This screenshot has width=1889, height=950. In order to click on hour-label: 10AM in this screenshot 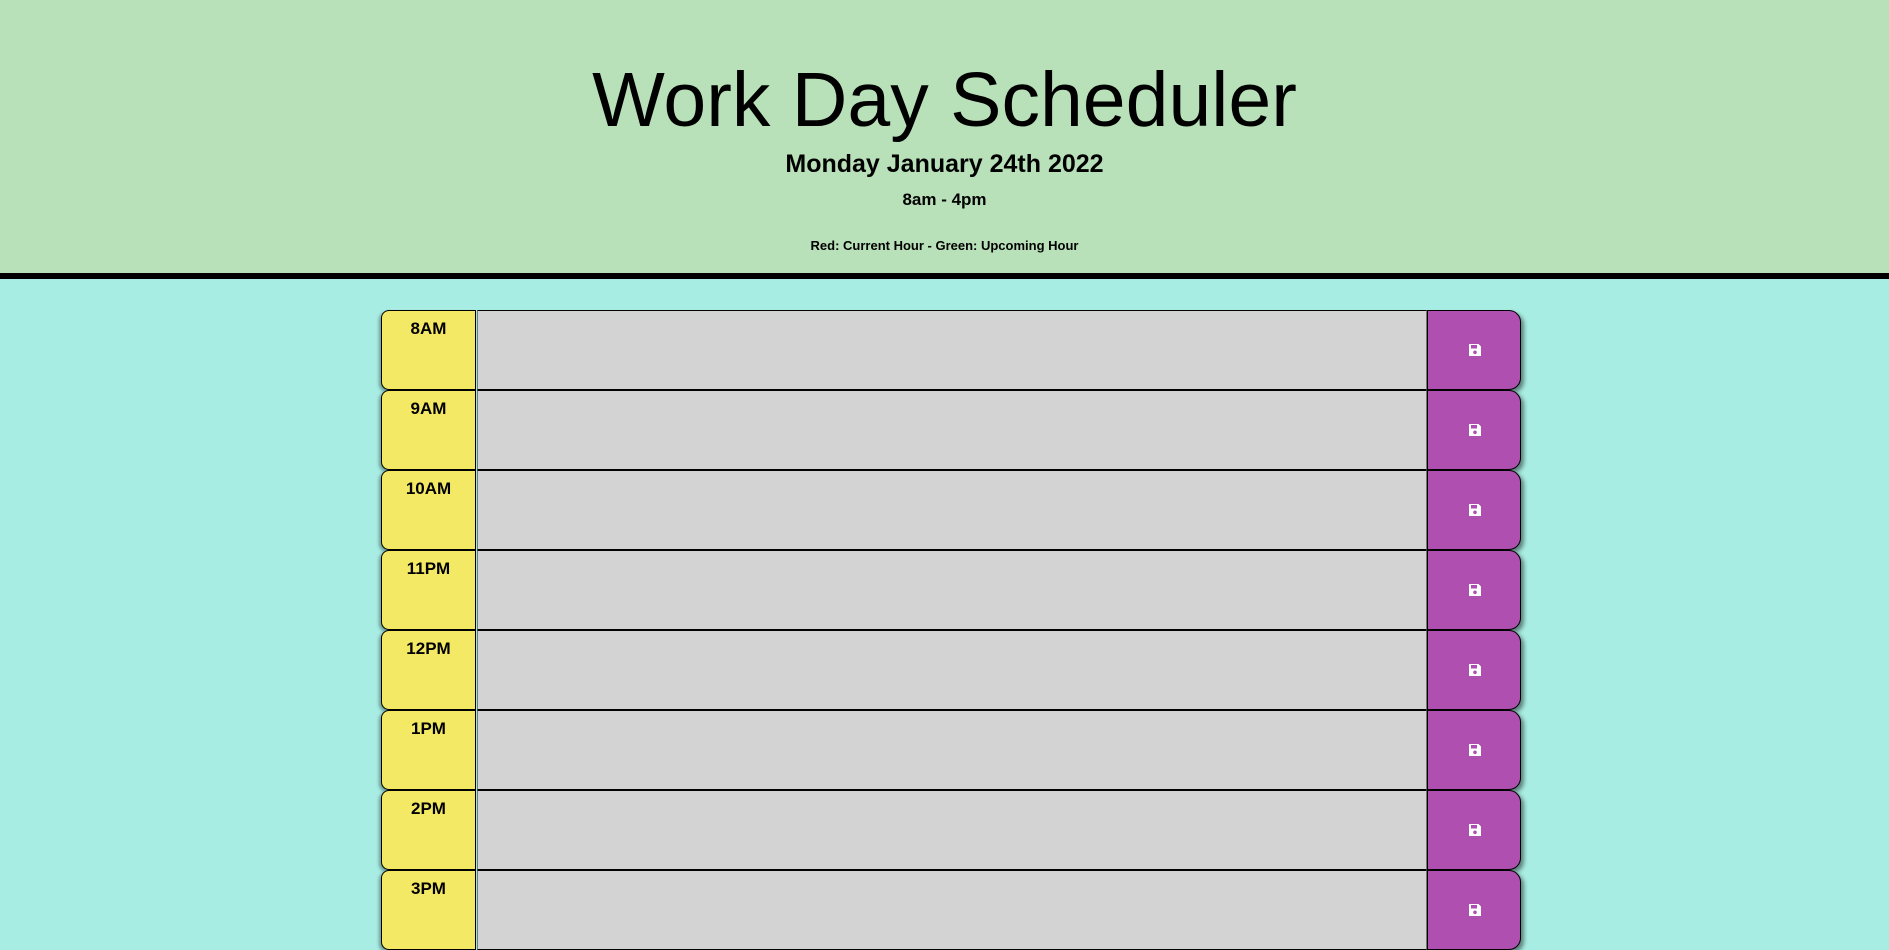, I will do `click(428, 510)`.